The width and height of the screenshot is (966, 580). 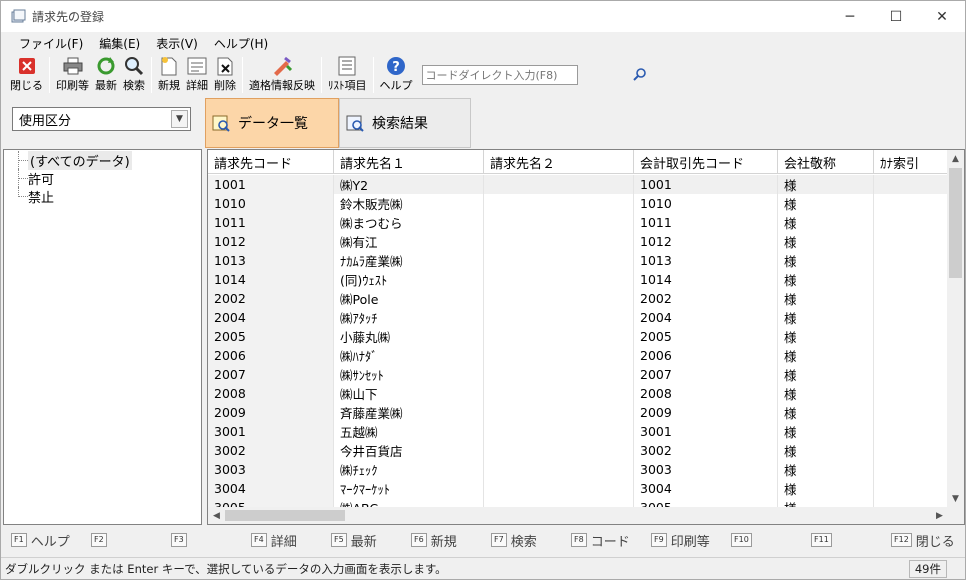 I want to click on grid-header: 請求先コード 請求先名１ 請求先名２ 会計取引先コード 会社敬称 ｶﾅ索引, so click(x=578, y=162).